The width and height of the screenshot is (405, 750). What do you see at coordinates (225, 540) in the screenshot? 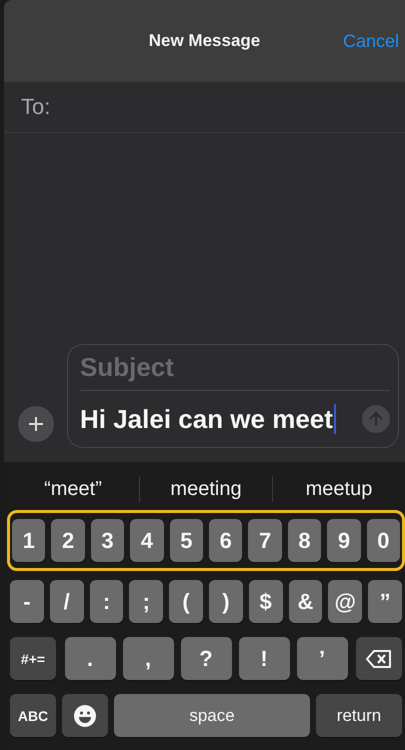
I see `keyboard-key: 6` at bounding box center [225, 540].